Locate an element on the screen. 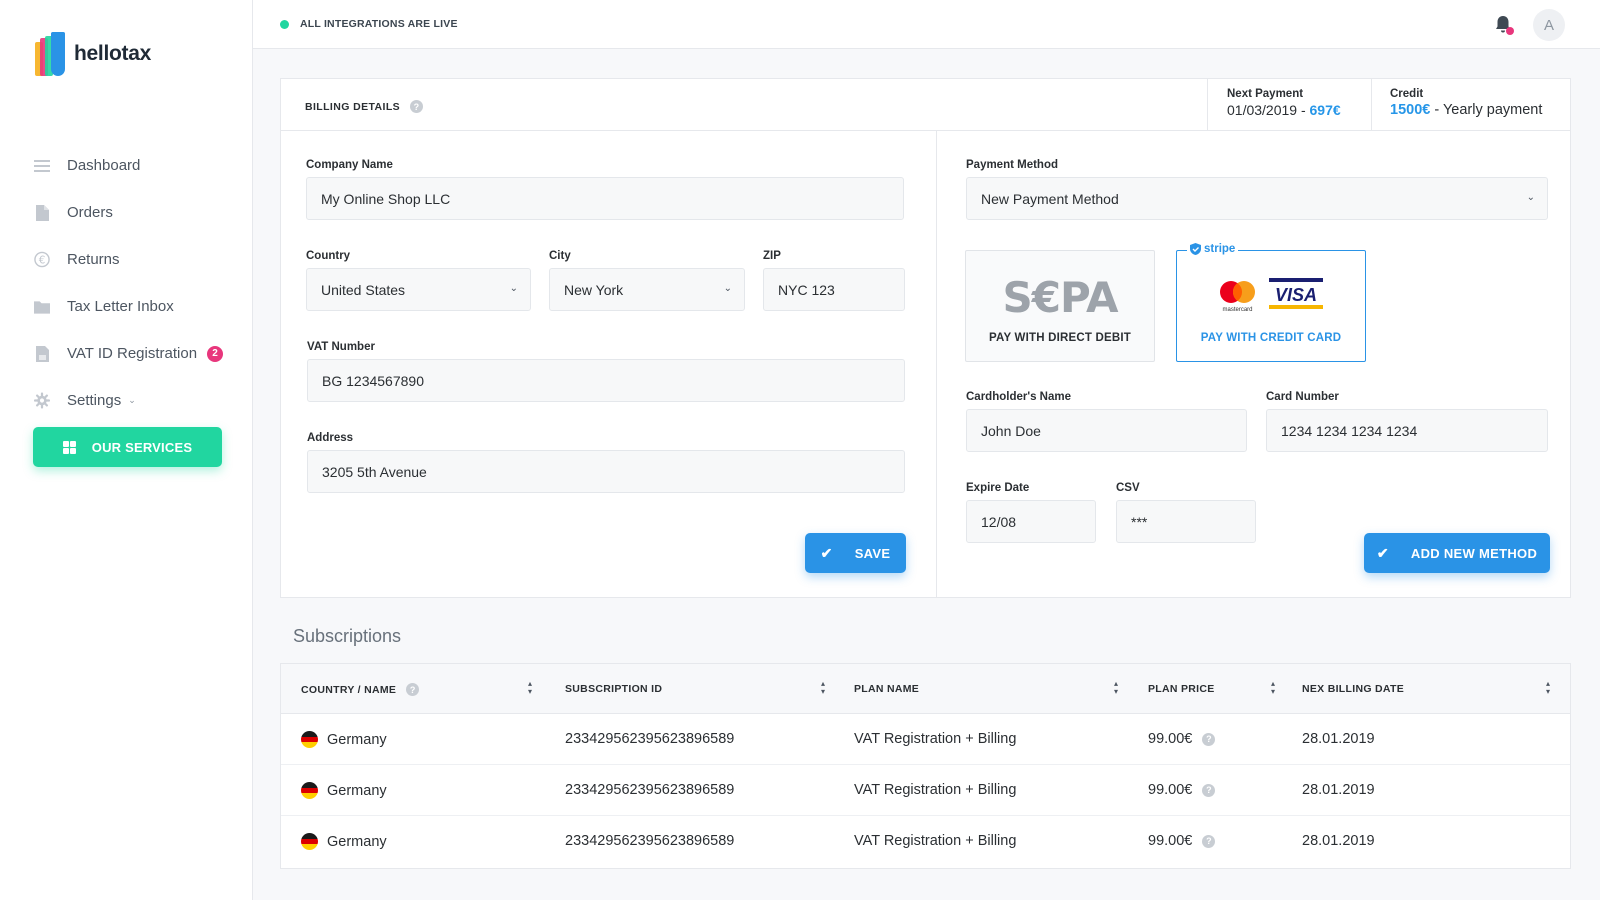  sidebar-item-settings: Settings ⌄ is located at coordinates (134, 400).